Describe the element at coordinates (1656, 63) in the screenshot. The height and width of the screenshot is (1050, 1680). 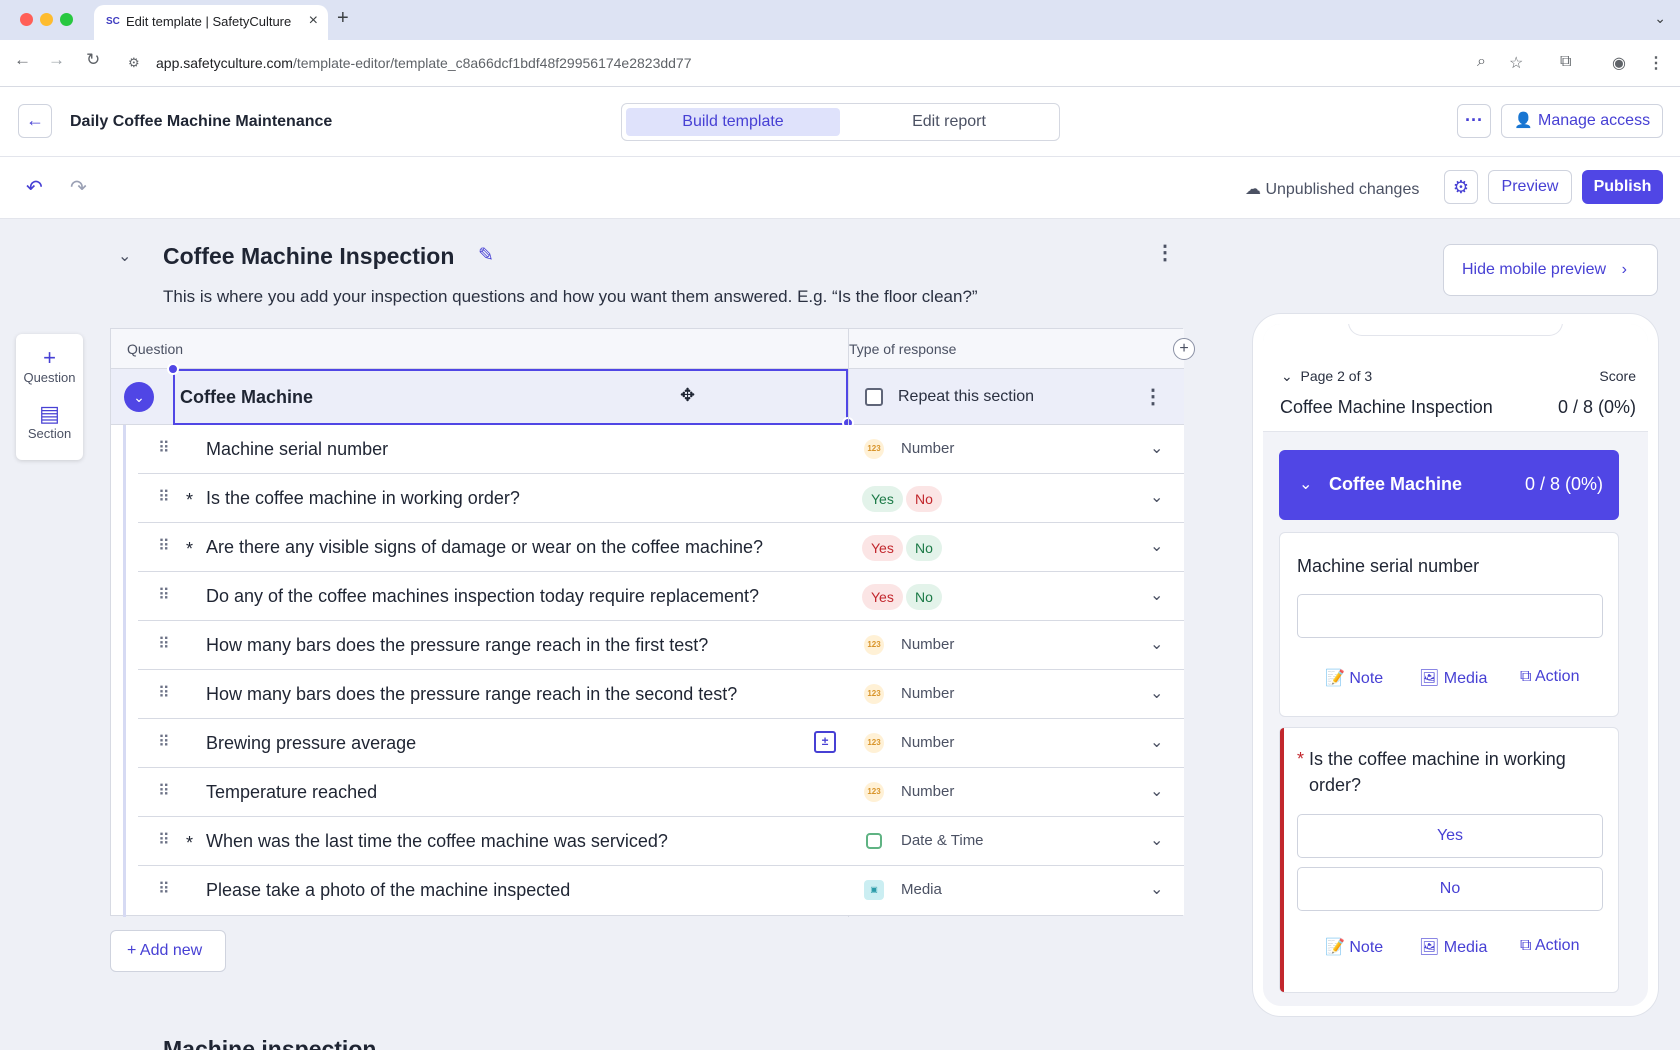
I see `browser-menu-icon: ⋮` at that location.